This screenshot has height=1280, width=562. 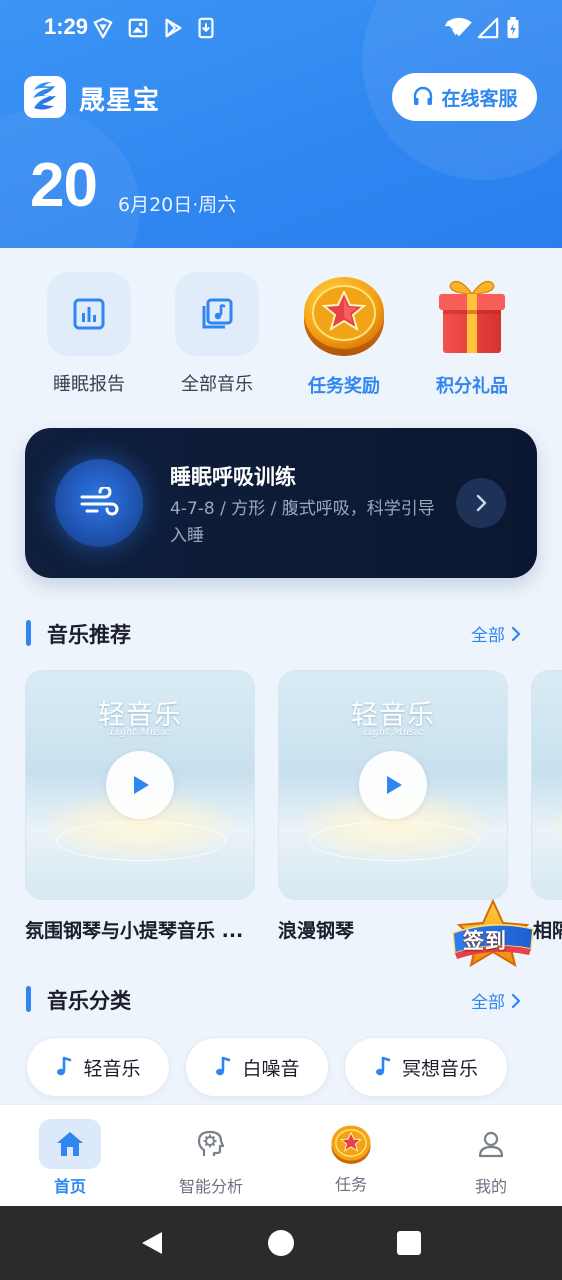 I want to click on quick-action-label: 任务奖励, so click(x=344, y=386).